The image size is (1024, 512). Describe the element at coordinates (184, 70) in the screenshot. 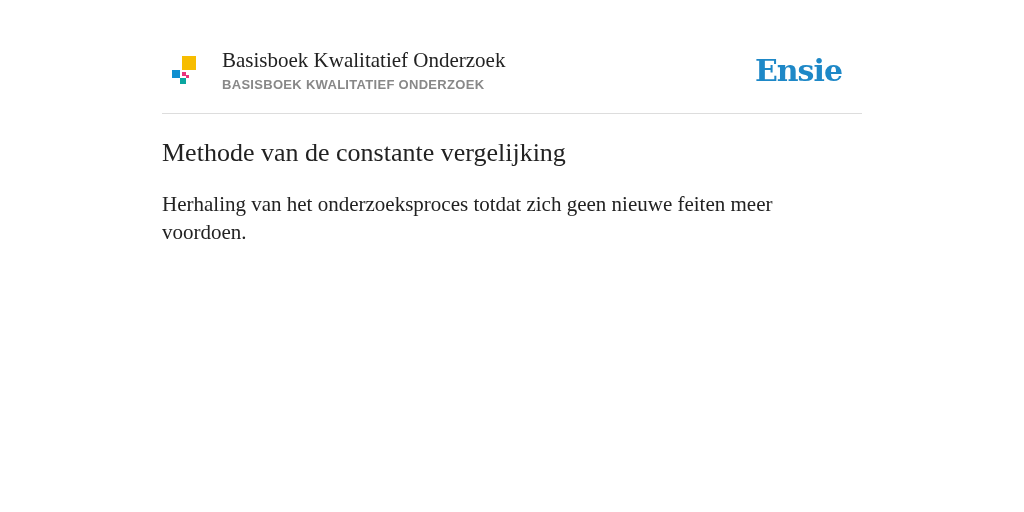

I see `logo-icon` at that location.